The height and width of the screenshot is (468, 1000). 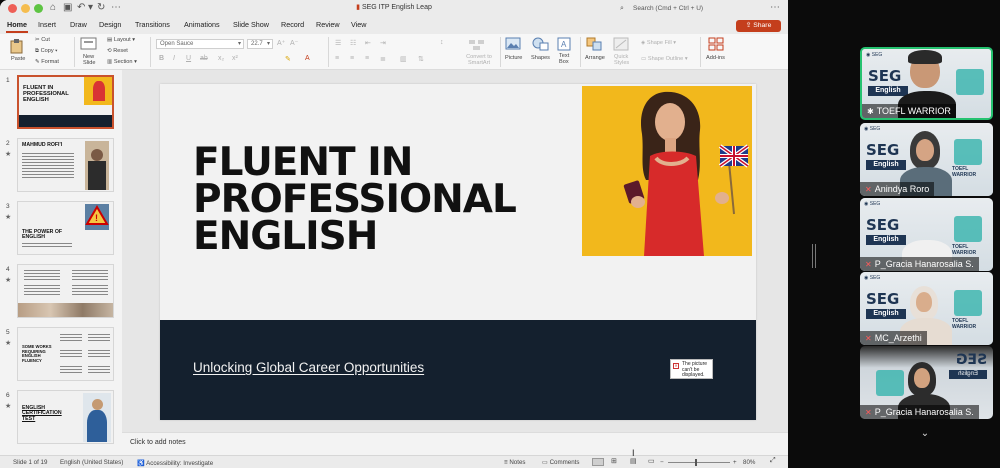 What do you see at coordinates (47, 62) in the screenshot?
I see `format-painter-button: ✎ Format` at bounding box center [47, 62].